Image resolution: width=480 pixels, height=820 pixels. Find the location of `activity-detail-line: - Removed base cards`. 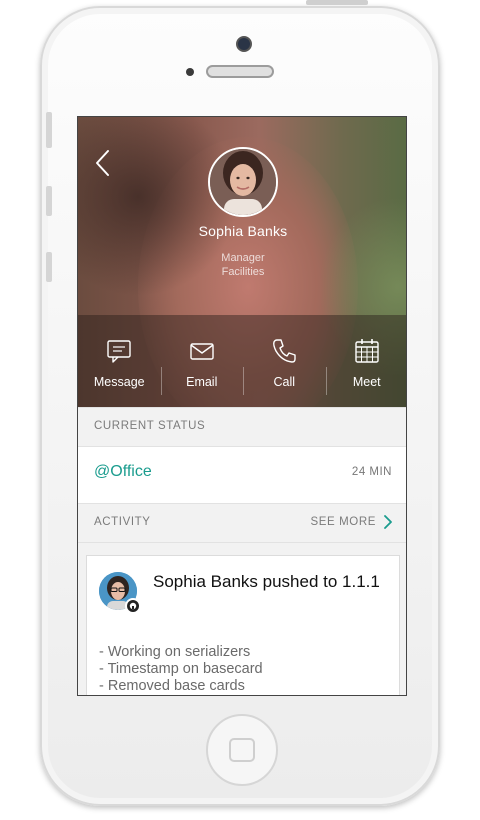

activity-detail-line: - Removed base cards is located at coordinates (172, 686).